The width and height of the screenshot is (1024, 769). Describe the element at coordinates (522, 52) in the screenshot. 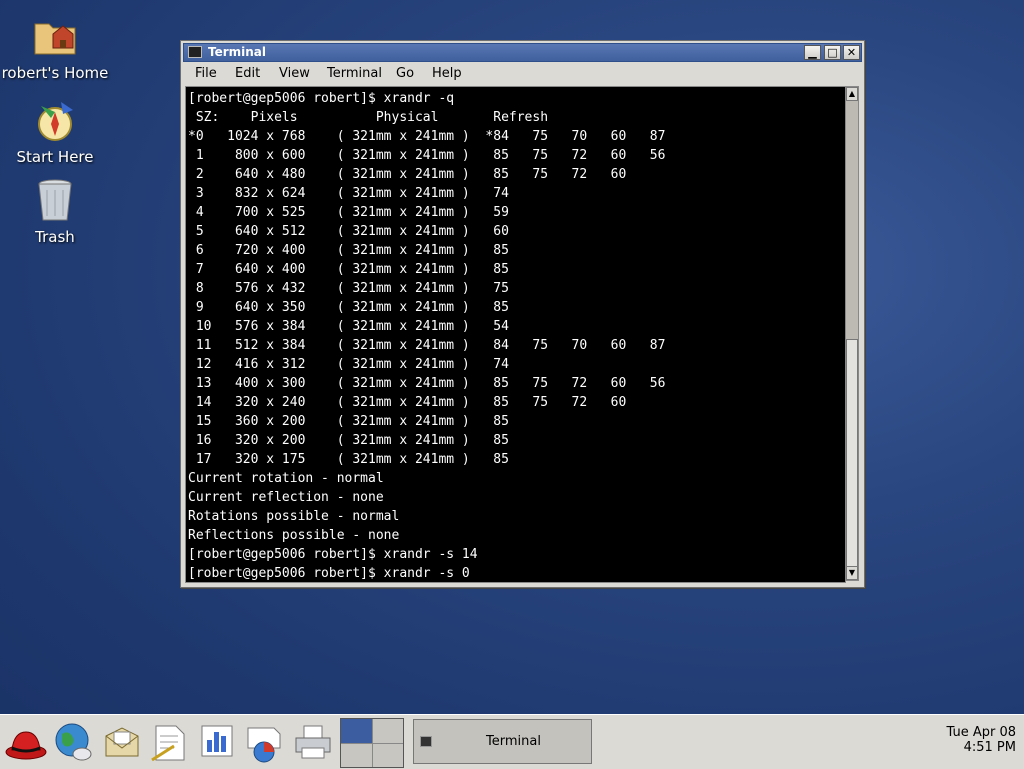

I see `window-titlebar: Terminal ▁ □ ✕` at that location.